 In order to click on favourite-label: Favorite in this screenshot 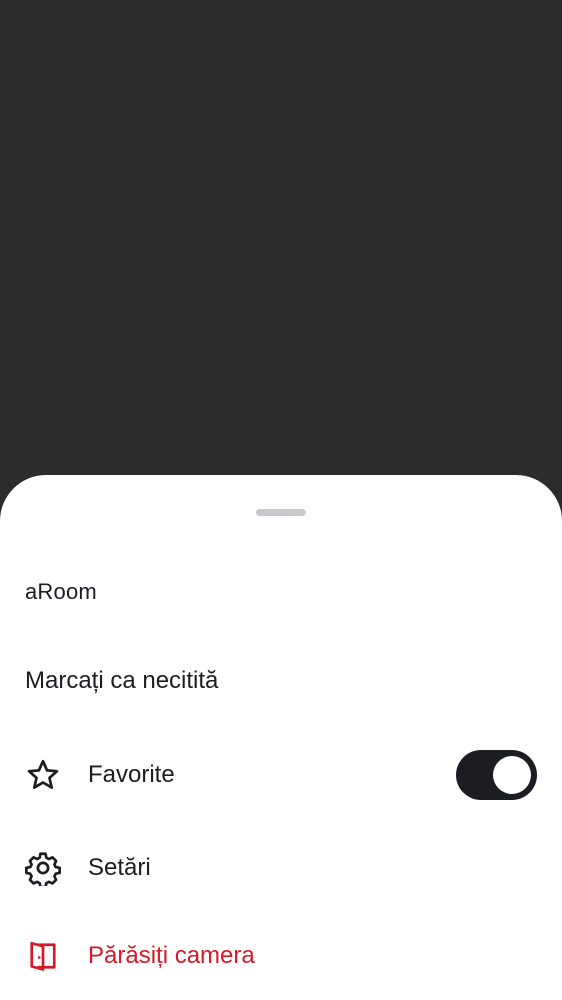, I will do `click(131, 774)`.